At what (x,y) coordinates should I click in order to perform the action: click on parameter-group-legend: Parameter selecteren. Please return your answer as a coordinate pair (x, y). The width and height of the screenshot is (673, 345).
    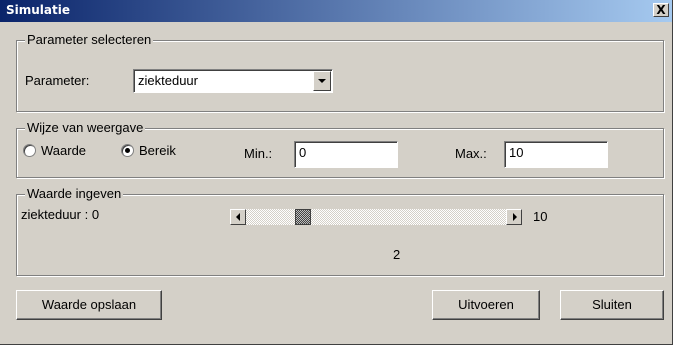
    Looking at the image, I should click on (89, 40).